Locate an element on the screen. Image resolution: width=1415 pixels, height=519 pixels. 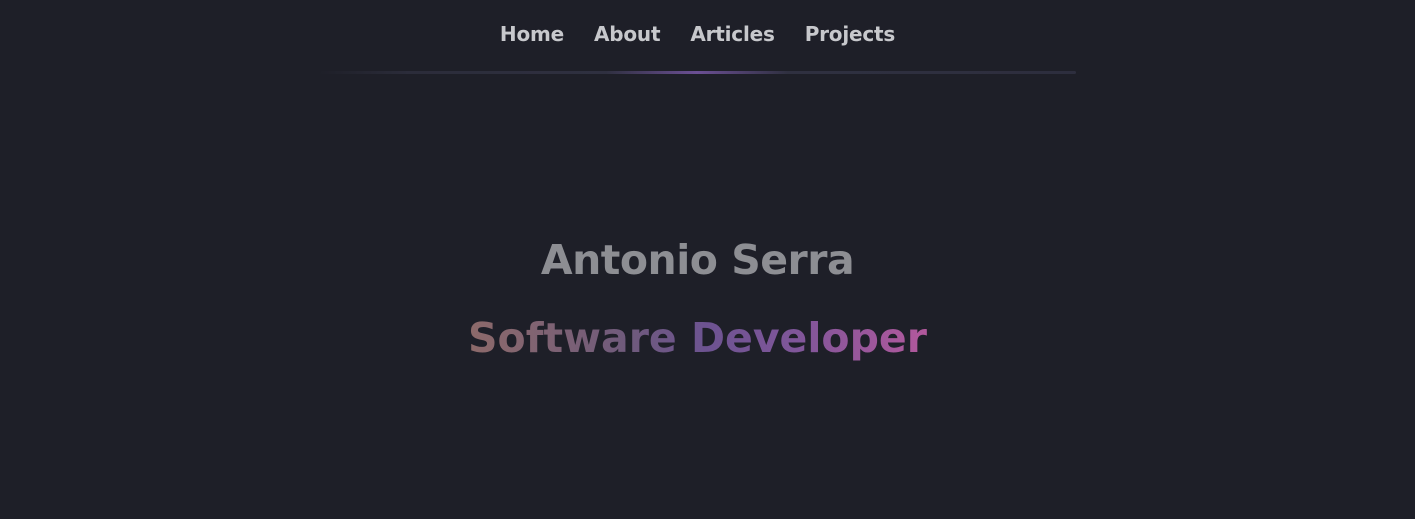
hero-name: Antonio Serra is located at coordinates (697, 260).